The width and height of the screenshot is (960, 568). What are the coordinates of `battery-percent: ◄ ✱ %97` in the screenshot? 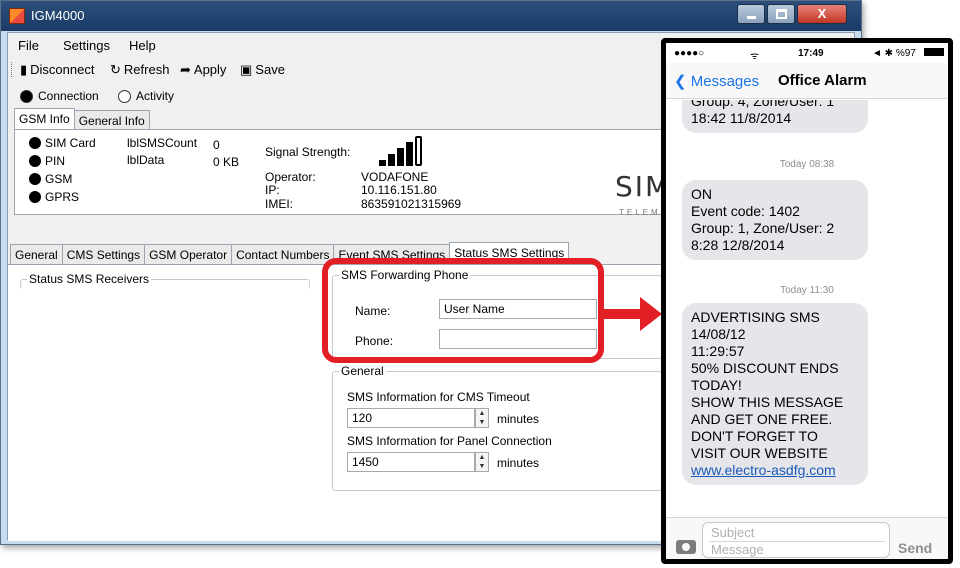 It's located at (894, 53).